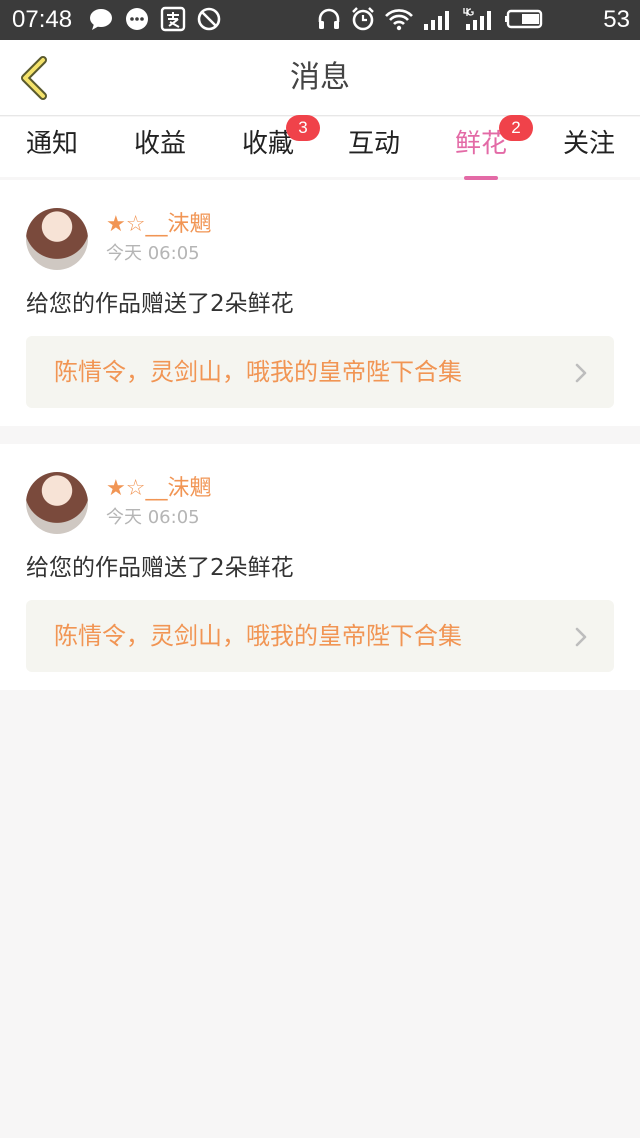 This screenshot has height=1138, width=640. Describe the element at coordinates (399, 20) in the screenshot. I see `wifi-icon` at that location.